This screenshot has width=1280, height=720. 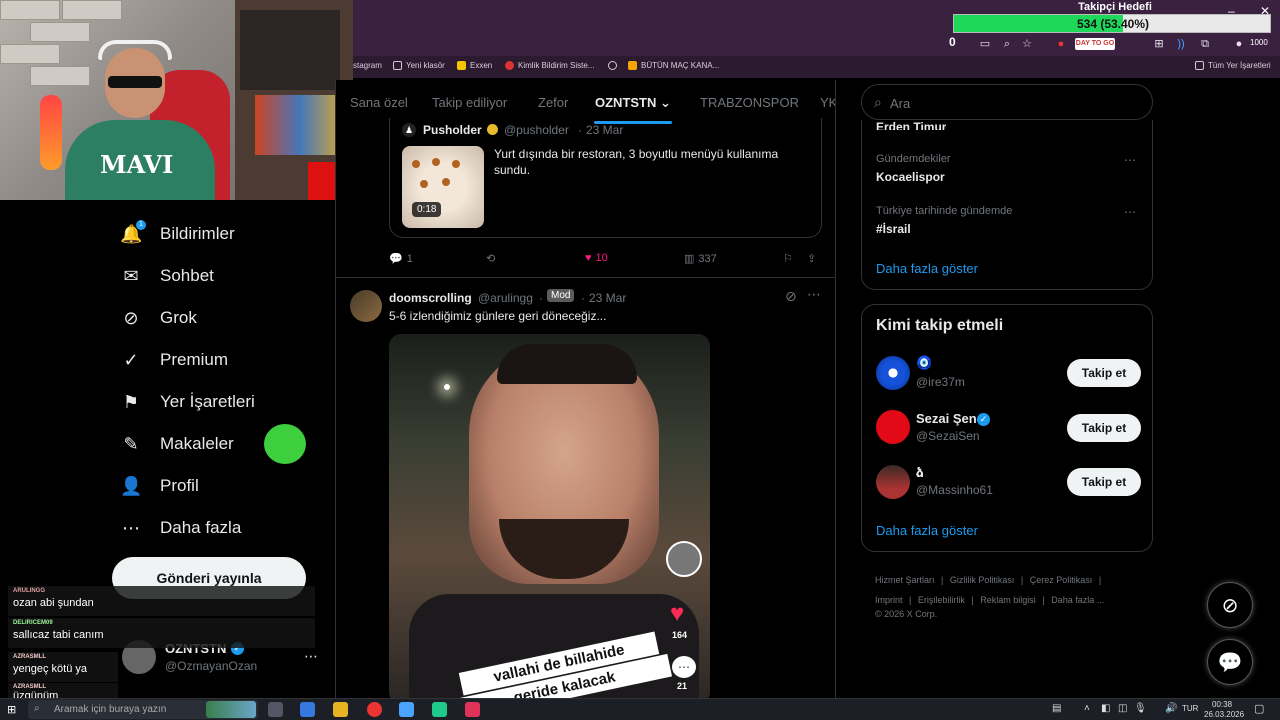 I want to click on nav-sohbet: ✉ Sohbet, so click(x=166, y=276).